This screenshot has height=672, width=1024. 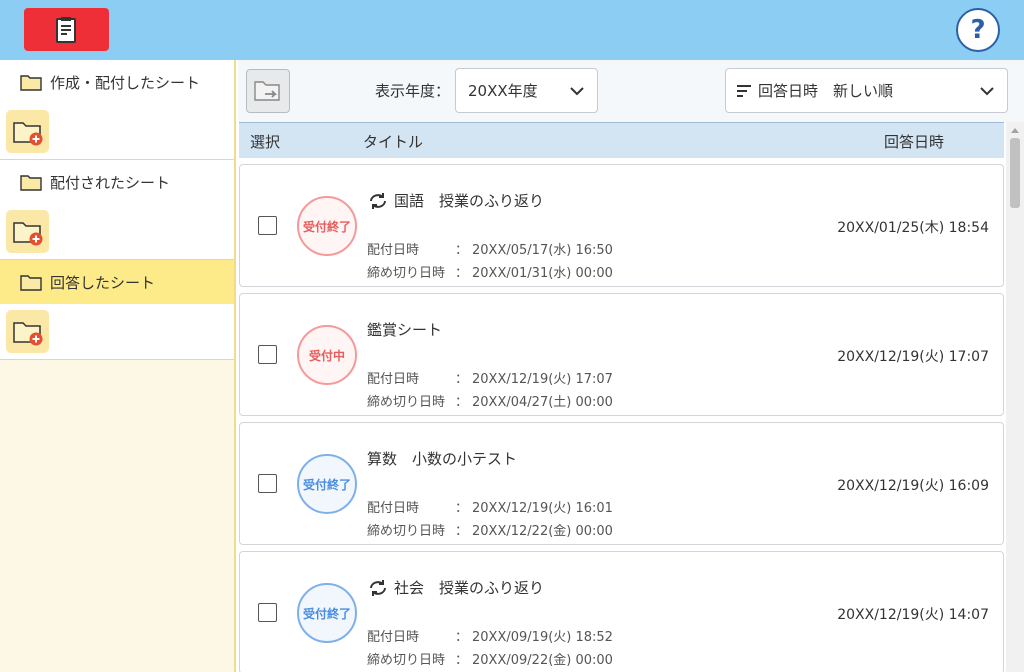 I want to click on help-button: ?, so click(x=978, y=30).